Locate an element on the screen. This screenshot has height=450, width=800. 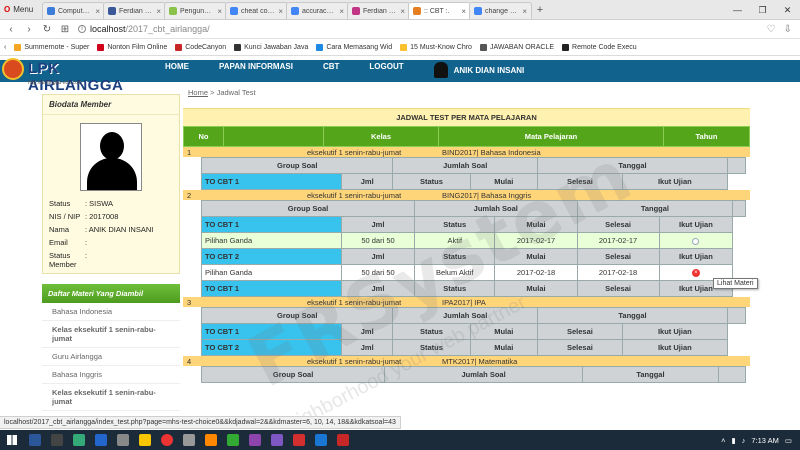
bookmark-arrow-icon: ‹ is located at coordinates (5, 47).